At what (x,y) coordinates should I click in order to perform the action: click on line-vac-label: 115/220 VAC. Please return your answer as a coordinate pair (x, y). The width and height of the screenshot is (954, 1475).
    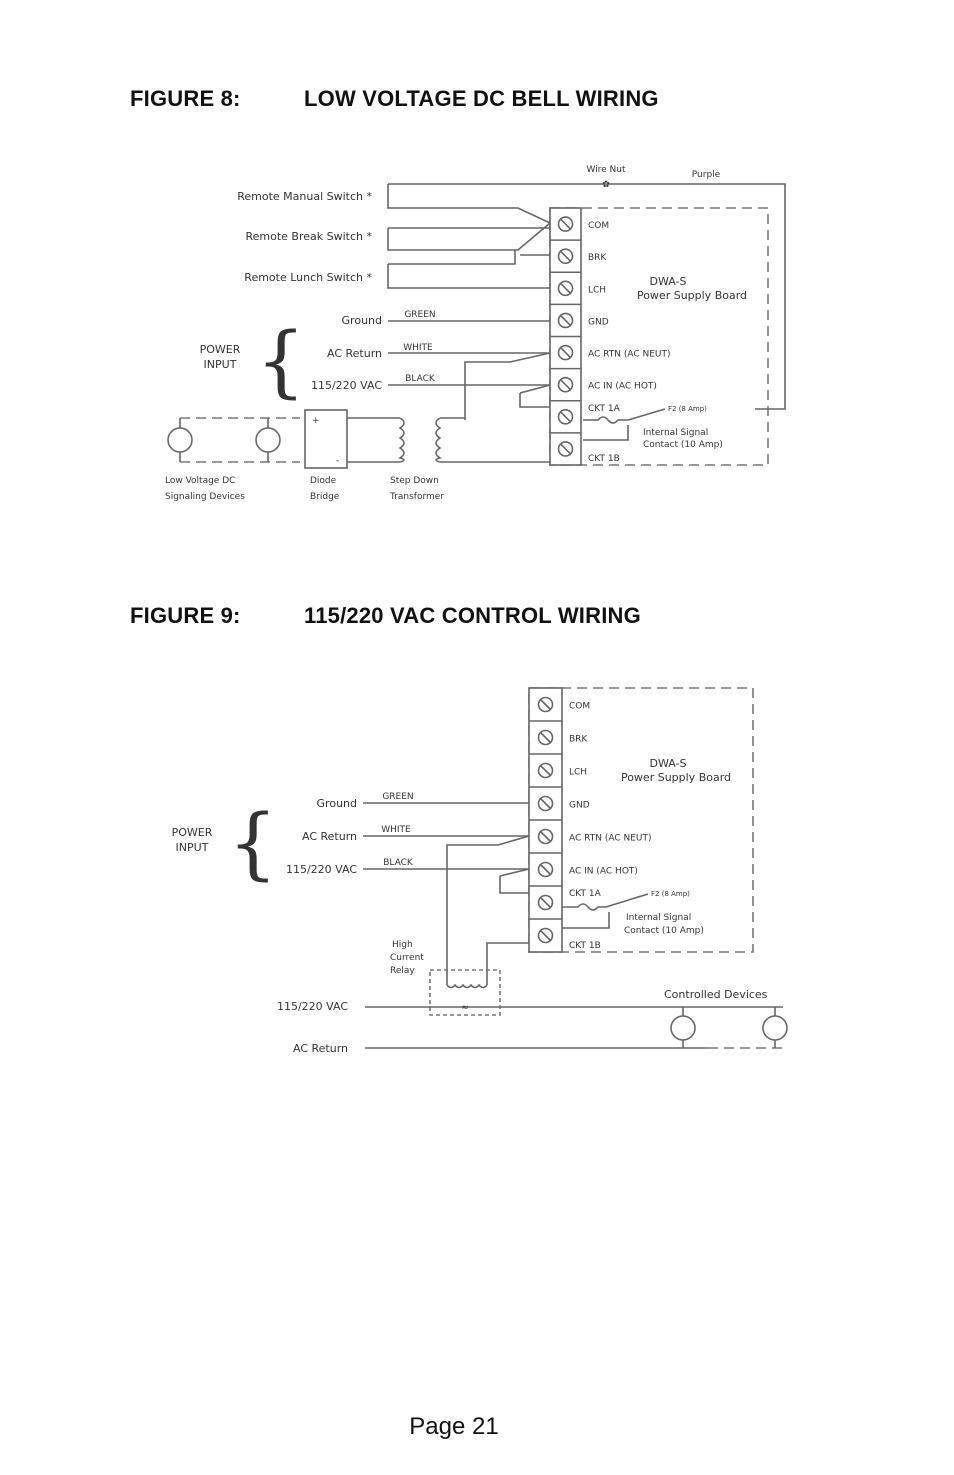
    Looking at the image, I should click on (312, 1006).